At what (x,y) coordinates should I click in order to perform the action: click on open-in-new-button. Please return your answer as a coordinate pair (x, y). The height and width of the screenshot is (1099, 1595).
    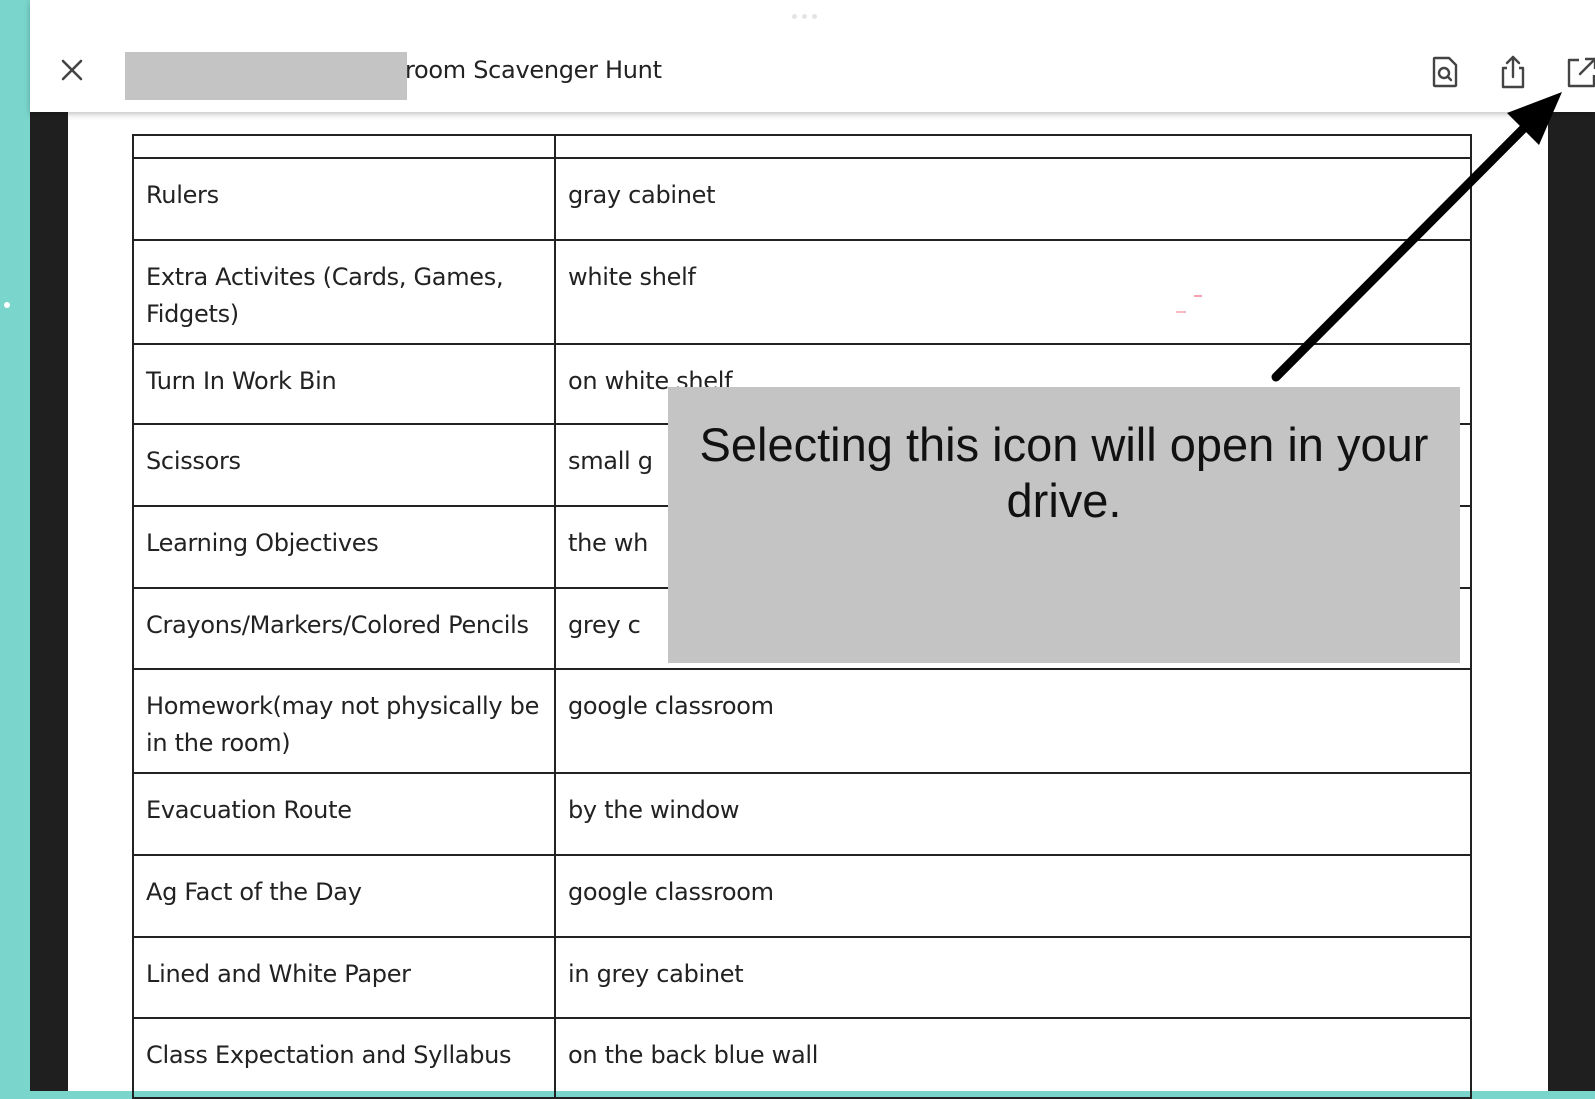
    Looking at the image, I should click on (1579, 72).